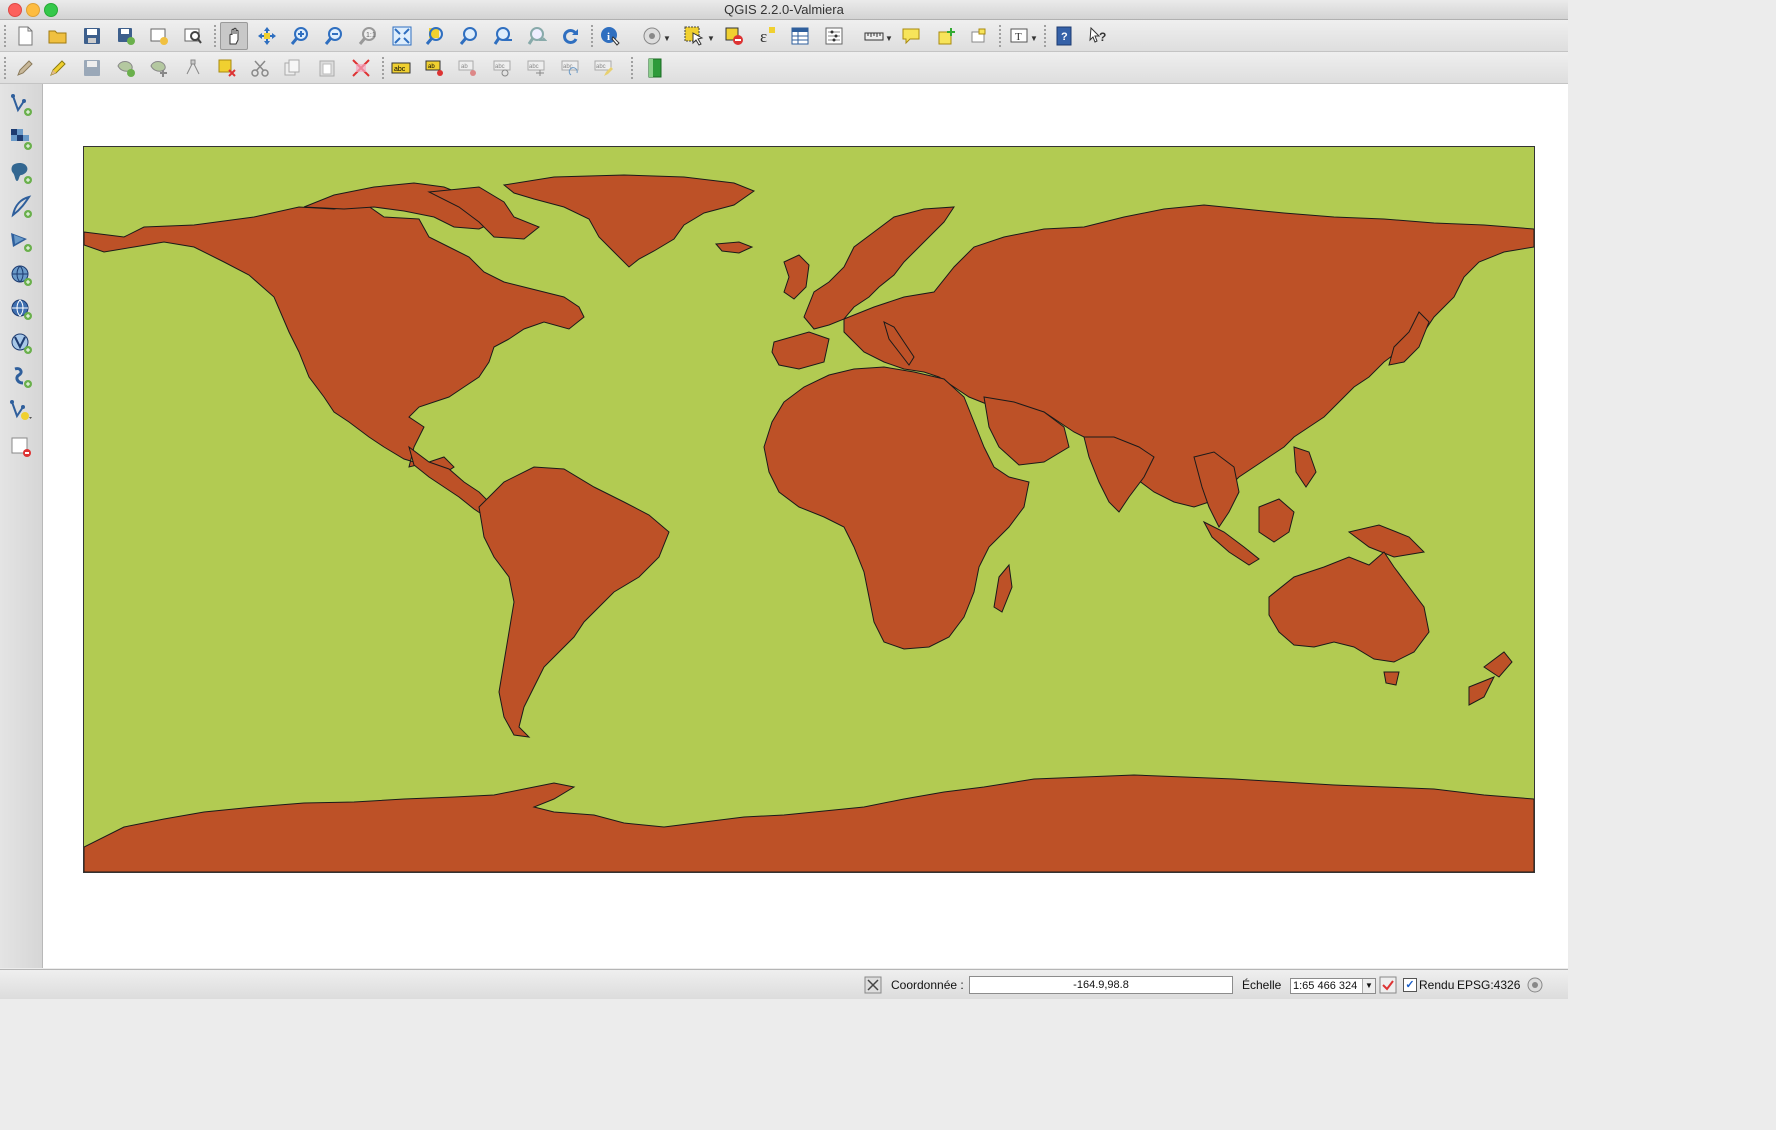 The width and height of the screenshot is (1776, 1130). I want to click on layer-labeling-icon: abc, so click(401, 68).